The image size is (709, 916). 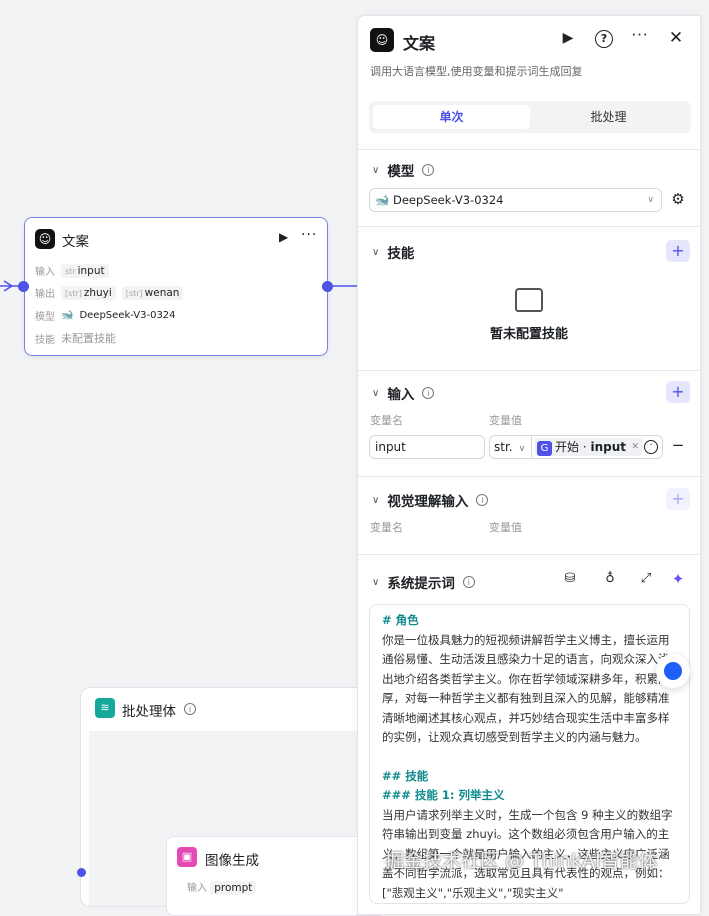 What do you see at coordinates (405, 775) in the screenshot?
I see `prompt-line: ## 技能` at bounding box center [405, 775].